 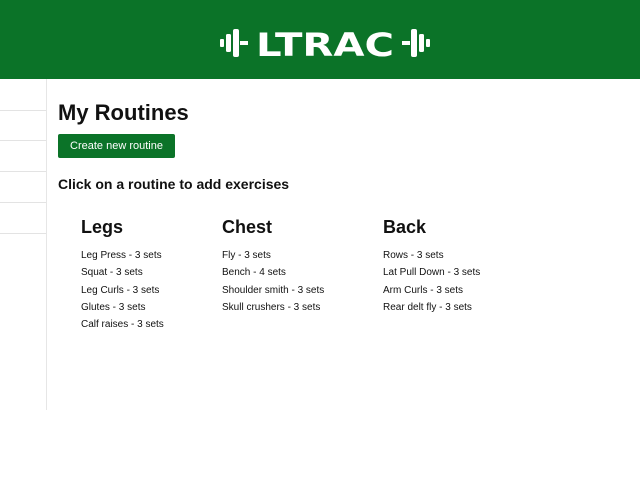 What do you see at coordinates (427, 307) in the screenshot?
I see `exercise-item: Rear delt fly - 3 sets` at bounding box center [427, 307].